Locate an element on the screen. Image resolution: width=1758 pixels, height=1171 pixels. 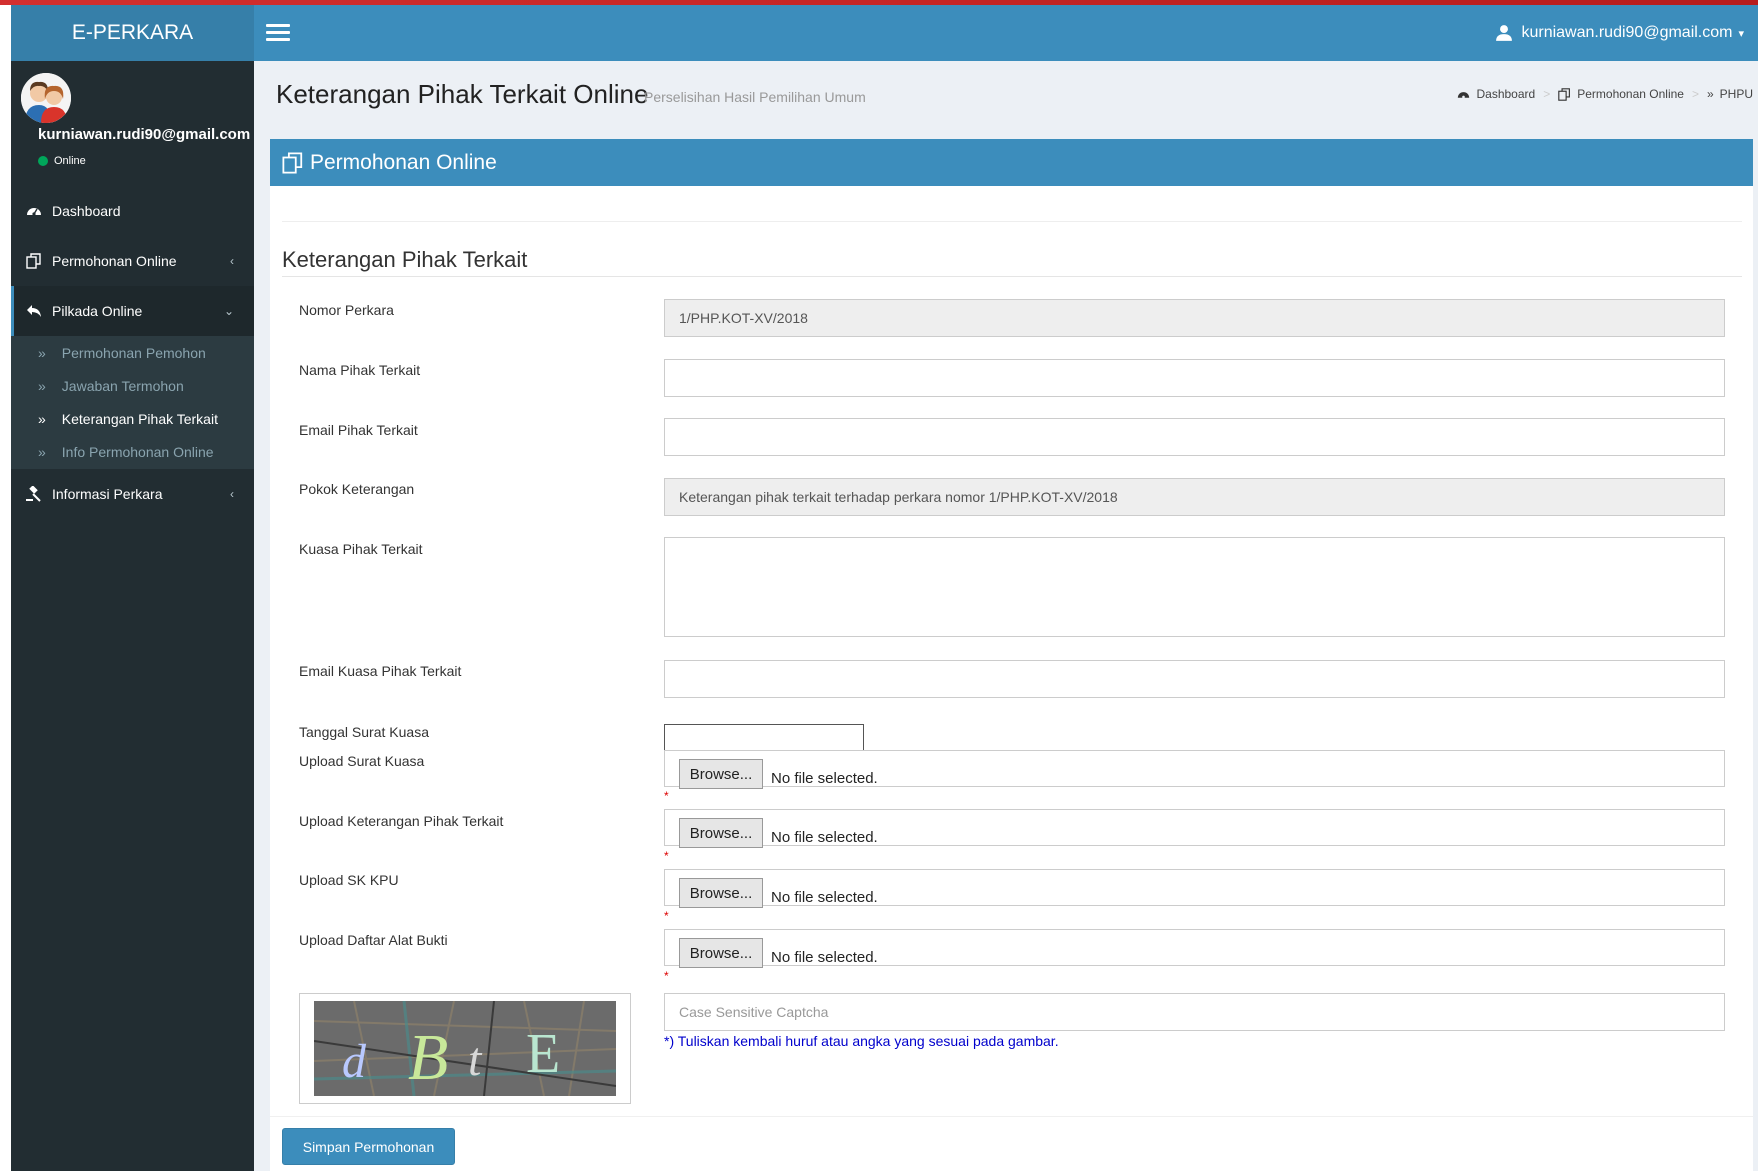
captcha-frame: d B t E is located at coordinates (465, 1048).